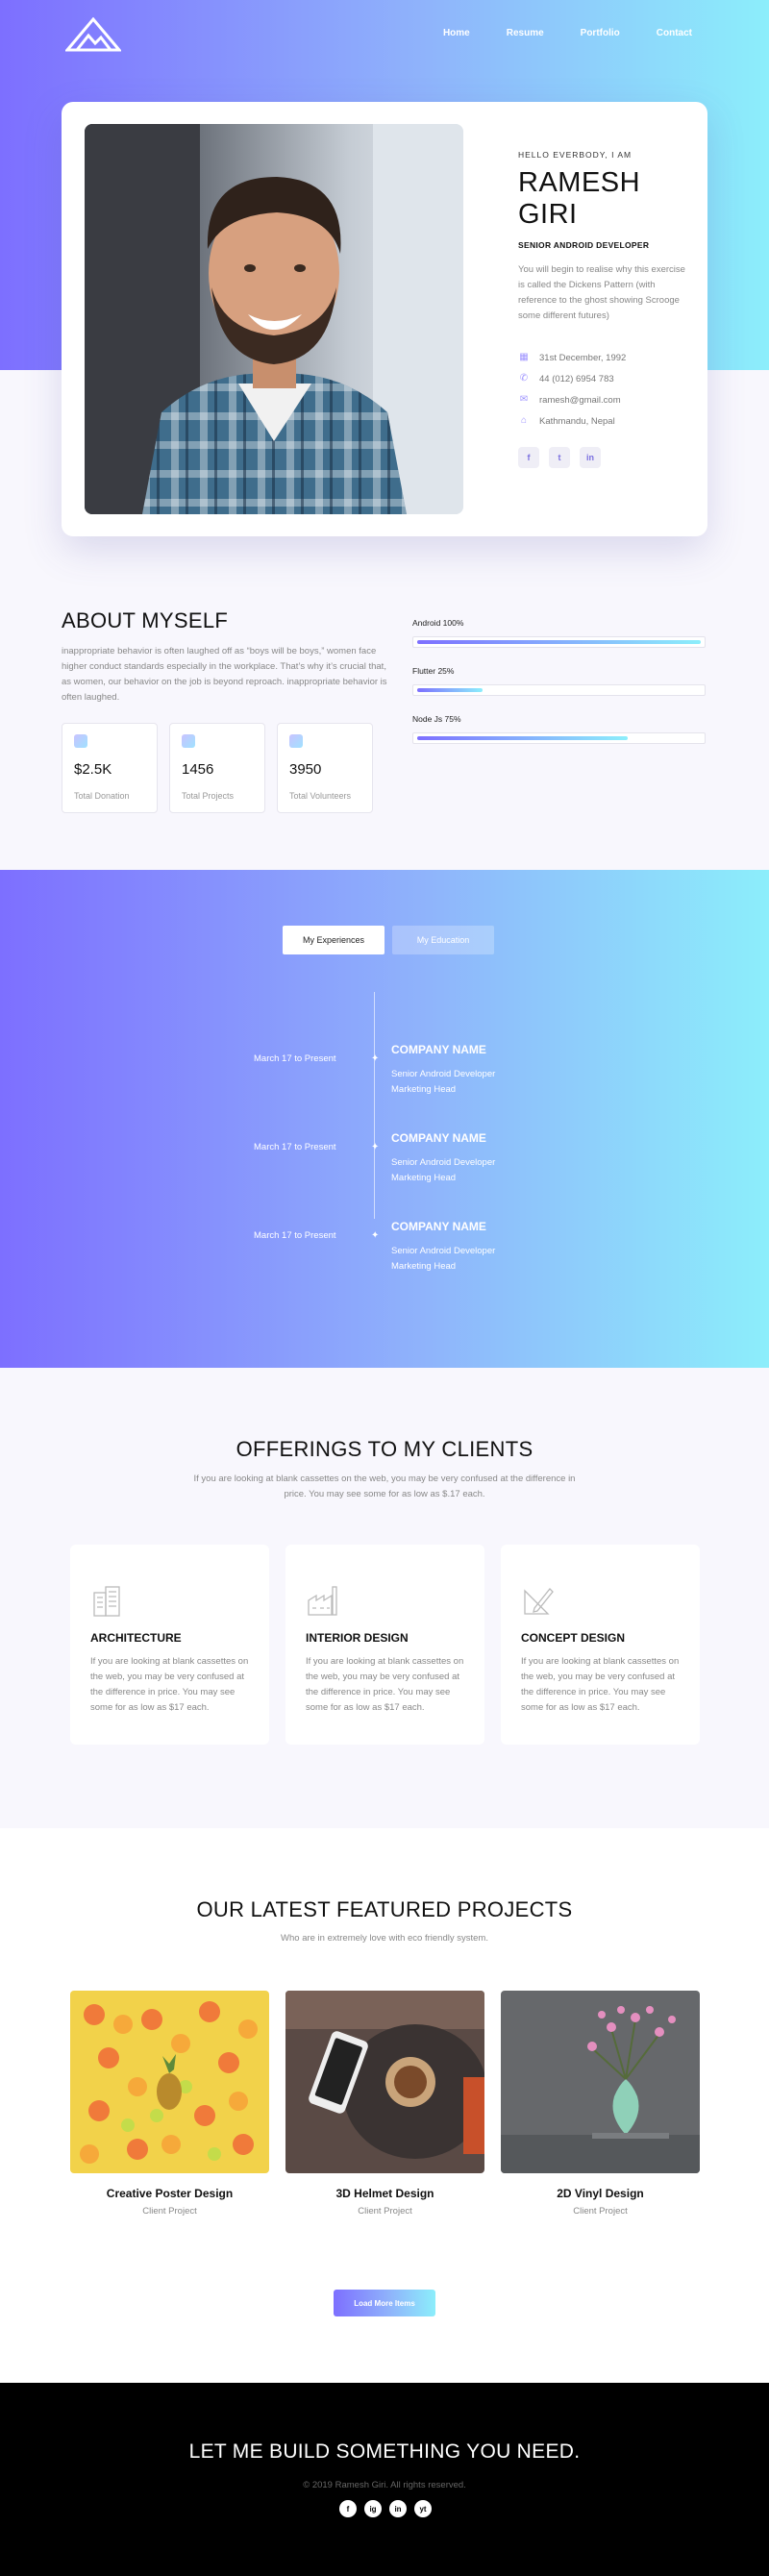 The width and height of the screenshot is (769, 2576). What do you see at coordinates (386, 2508) in the screenshot?
I see `footer-socials: f ig in yt` at bounding box center [386, 2508].